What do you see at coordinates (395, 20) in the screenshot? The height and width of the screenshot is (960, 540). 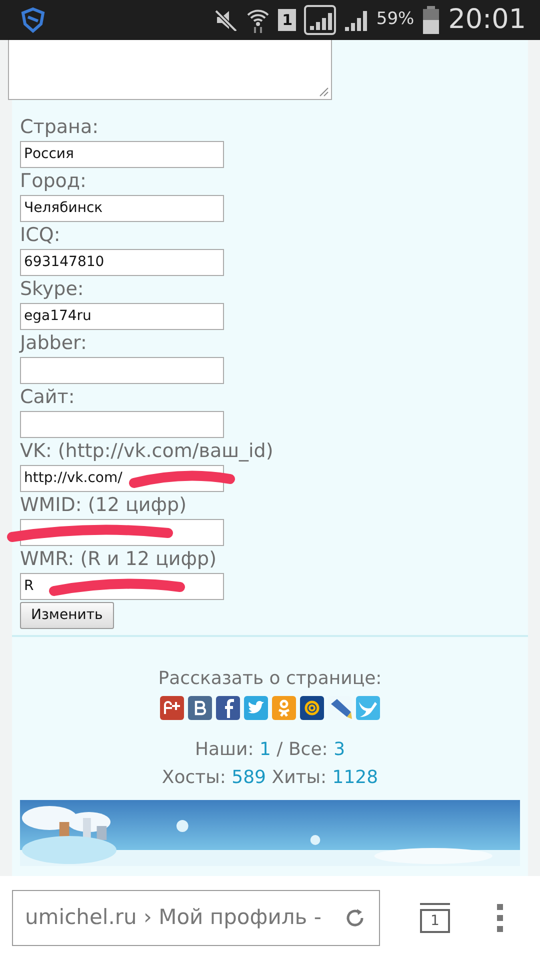 I see `battery-percent: 59%` at bounding box center [395, 20].